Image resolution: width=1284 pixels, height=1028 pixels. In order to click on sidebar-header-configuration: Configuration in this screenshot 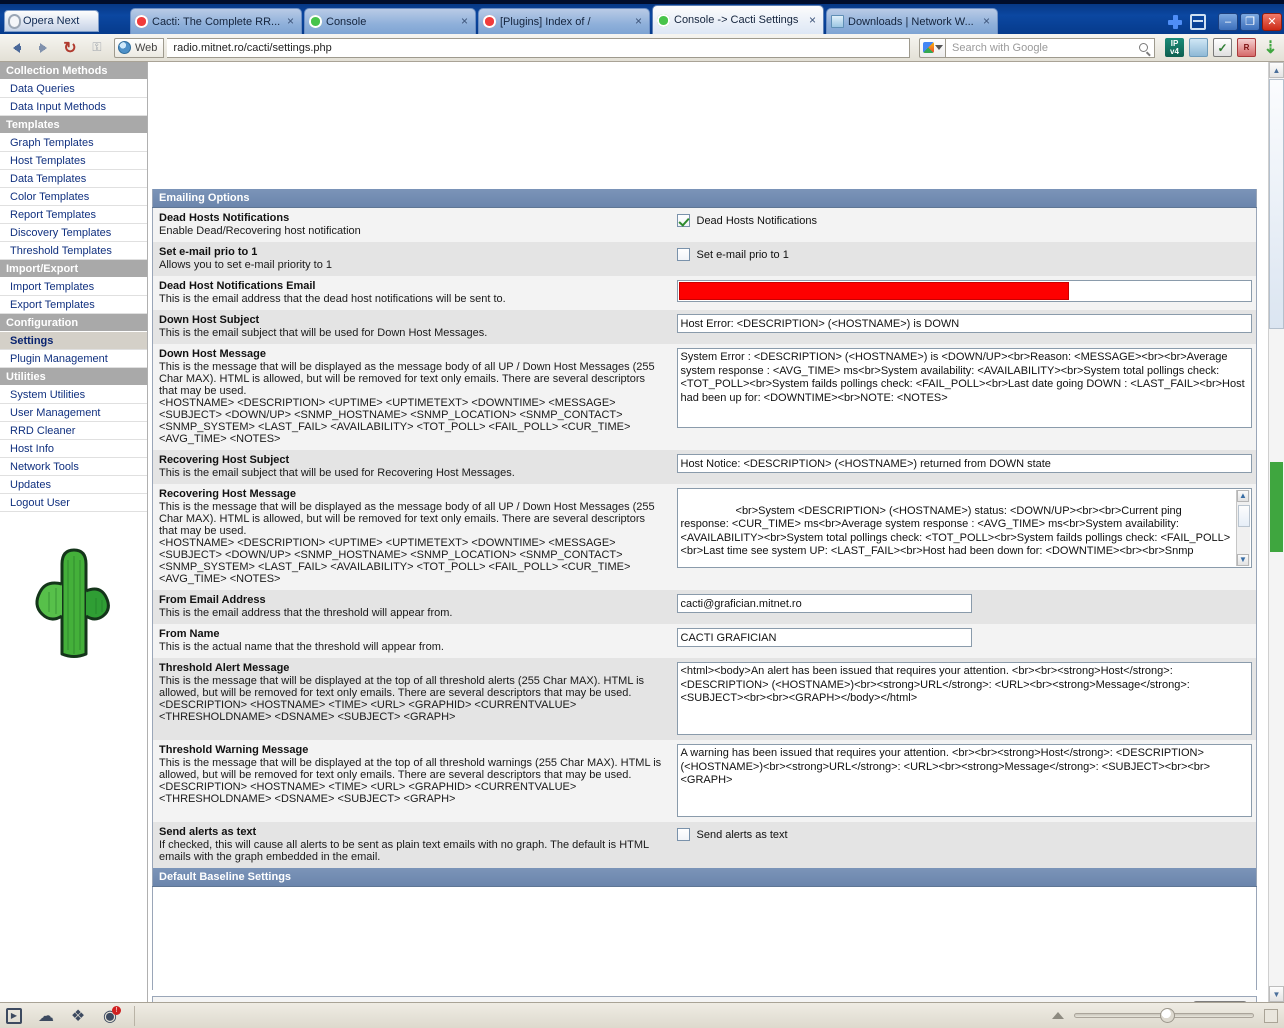, I will do `click(73, 323)`.